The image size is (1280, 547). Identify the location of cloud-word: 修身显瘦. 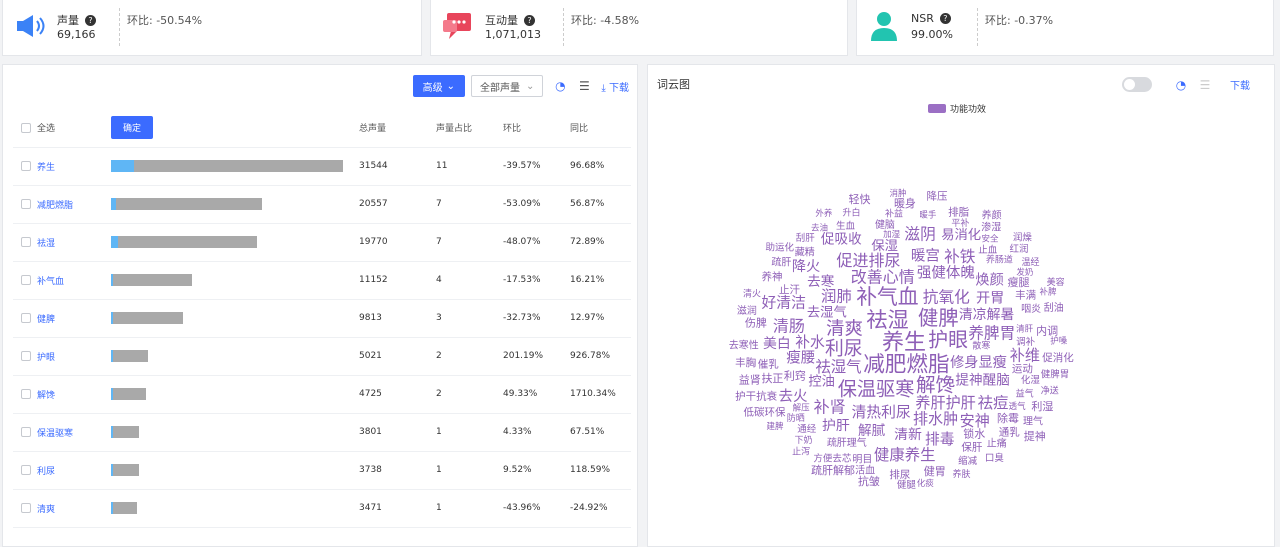
(978, 362).